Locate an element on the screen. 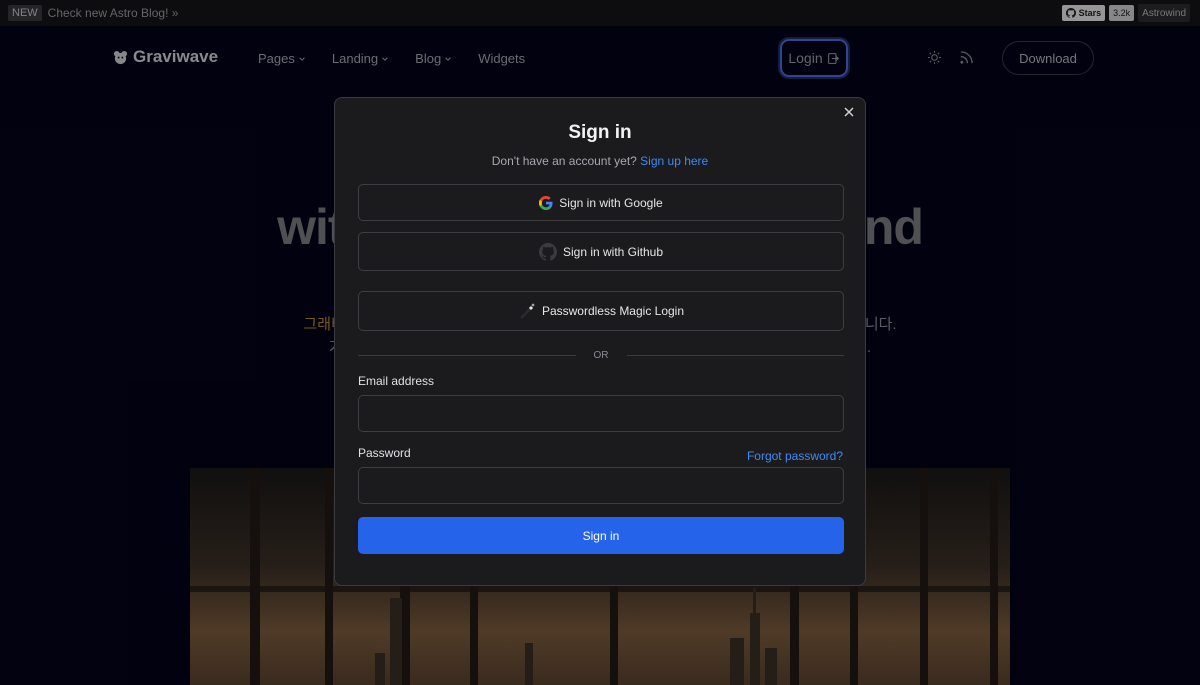 Image resolution: width=1200 pixels, height=685 pixels. email-label: Email address is located at coordinates (396, 381).